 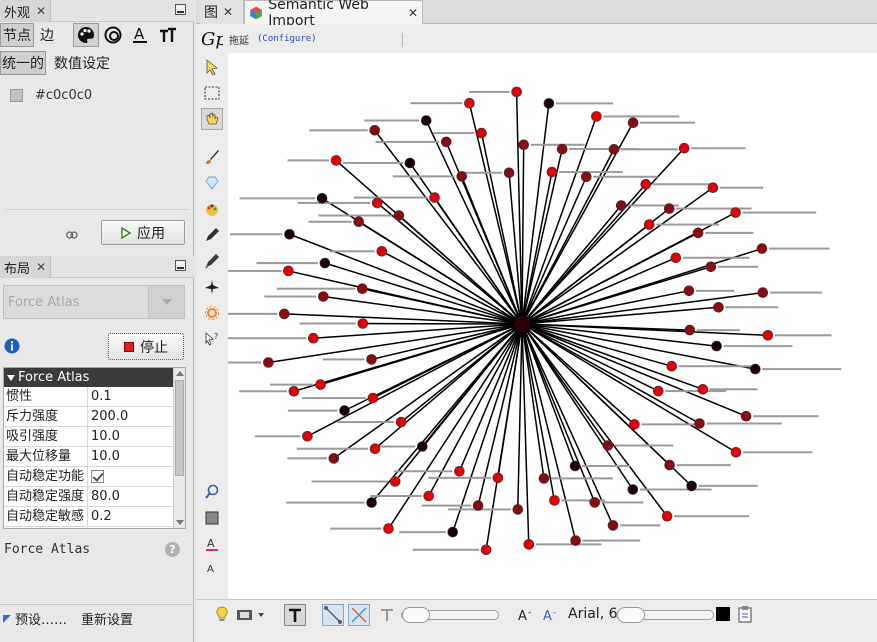 What do you see at coordinates (51, 95) in the screenshot?
I see `color-row: #c0c0c0` at bounding box center [51, 95].